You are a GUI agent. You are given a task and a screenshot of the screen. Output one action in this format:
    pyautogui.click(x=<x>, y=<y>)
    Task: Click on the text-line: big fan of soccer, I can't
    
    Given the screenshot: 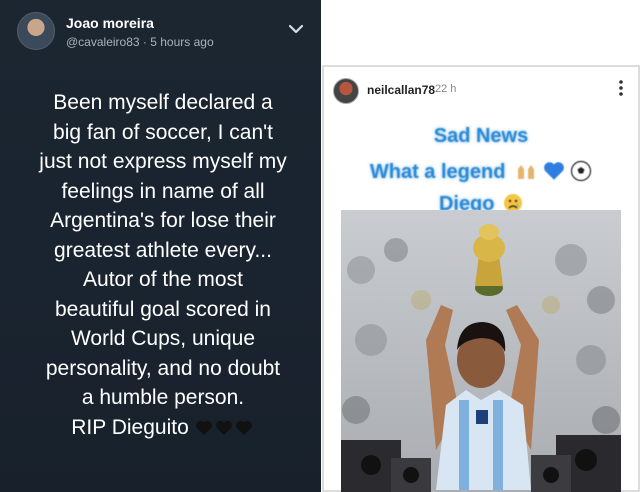 What is the action you would take?
    pyautogui.click(x=163, y=132)
    